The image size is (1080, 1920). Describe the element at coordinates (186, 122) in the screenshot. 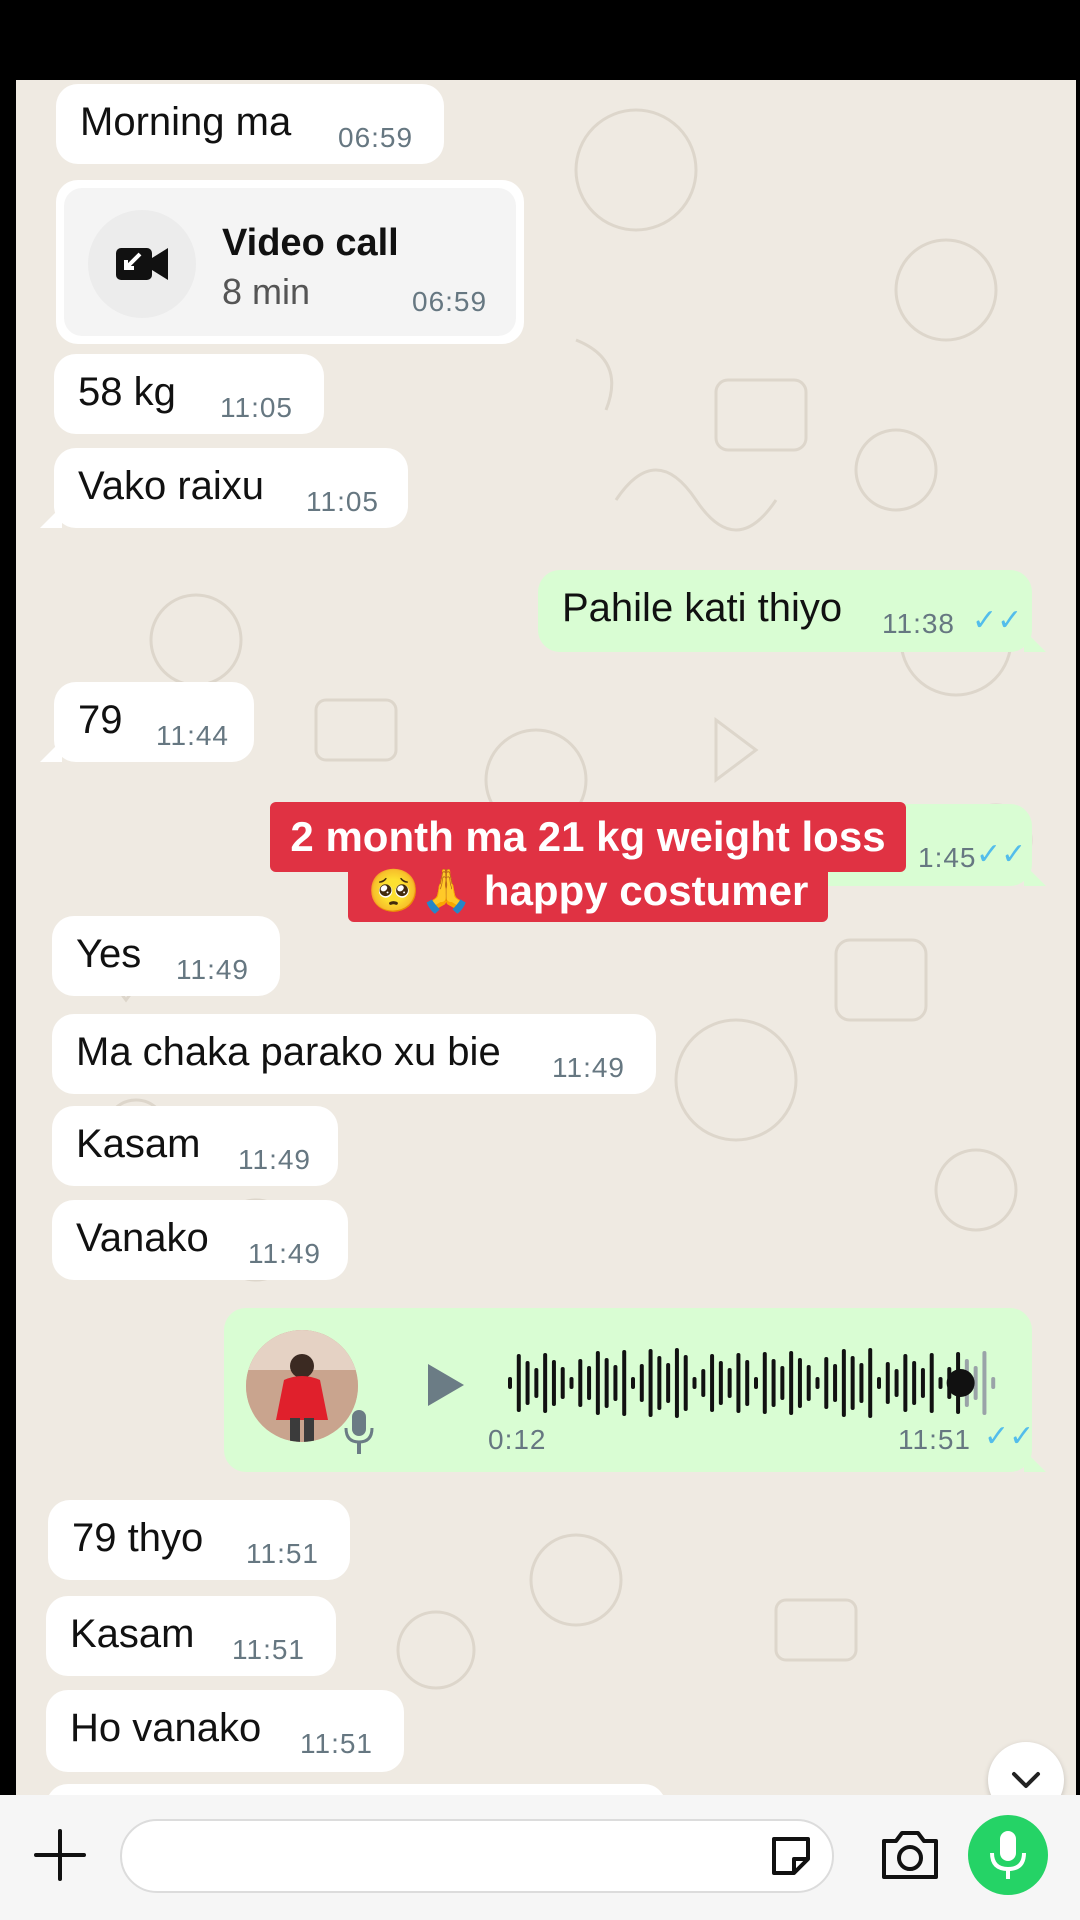

I see `message-text: Morning ma` at that location.